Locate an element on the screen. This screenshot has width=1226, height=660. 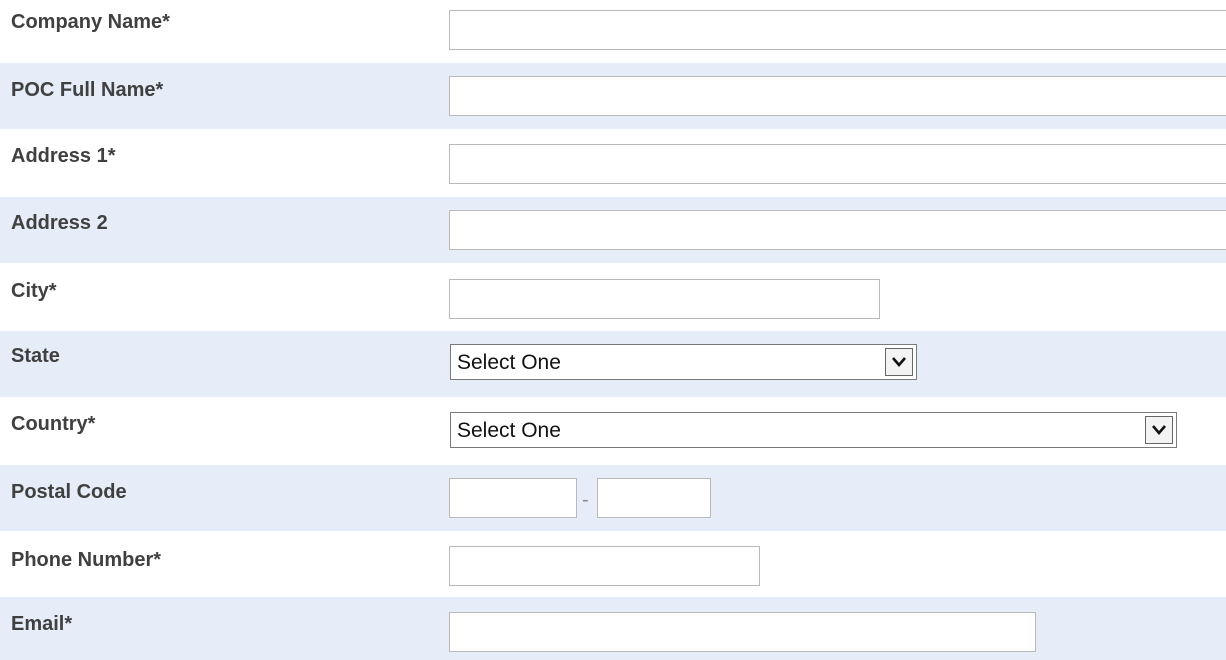
state-label: State is located at coordinates (35, 356).